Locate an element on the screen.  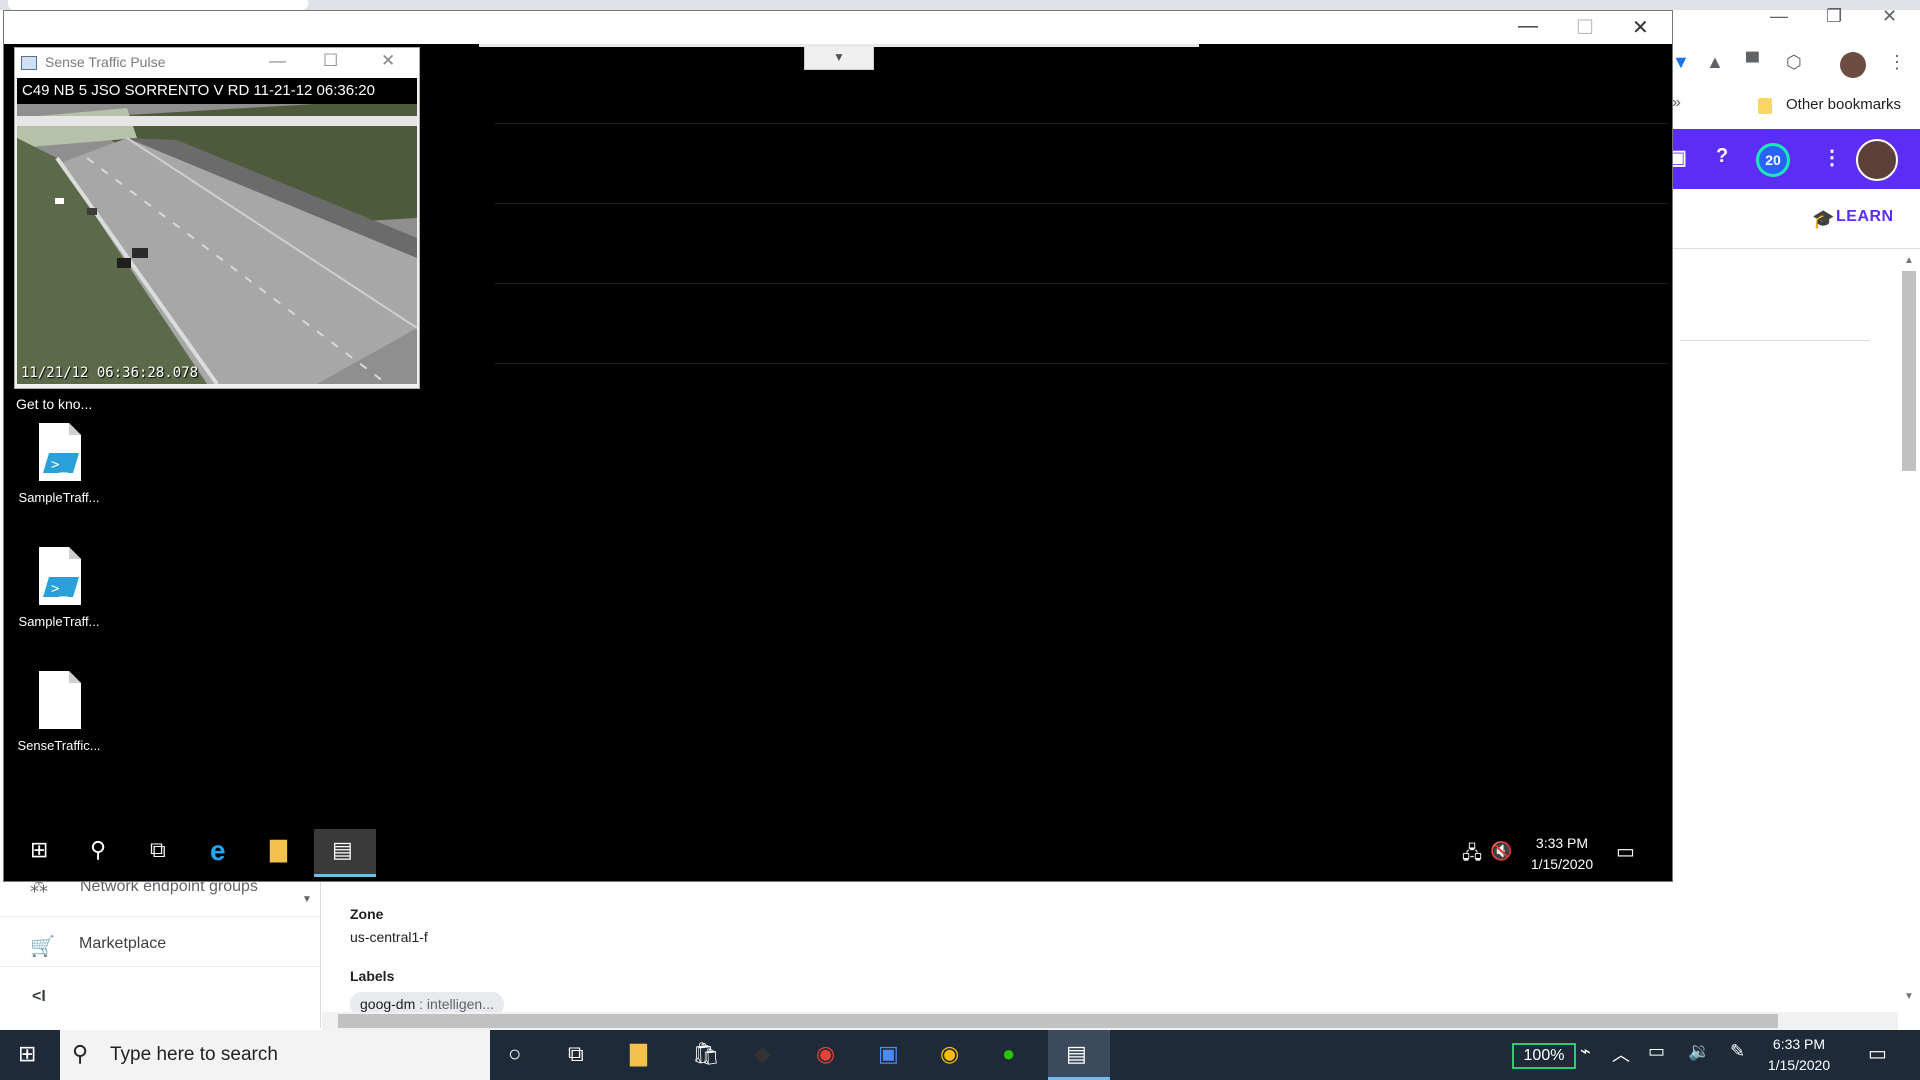
wechat-icon: ● is located at coordinates (1008, 1054).